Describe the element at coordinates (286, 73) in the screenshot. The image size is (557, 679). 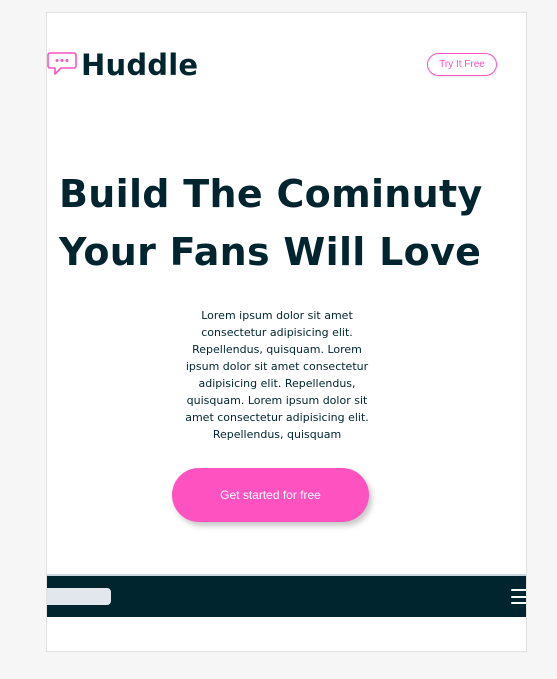
I see `header: Huddle Try It Free` at that location.